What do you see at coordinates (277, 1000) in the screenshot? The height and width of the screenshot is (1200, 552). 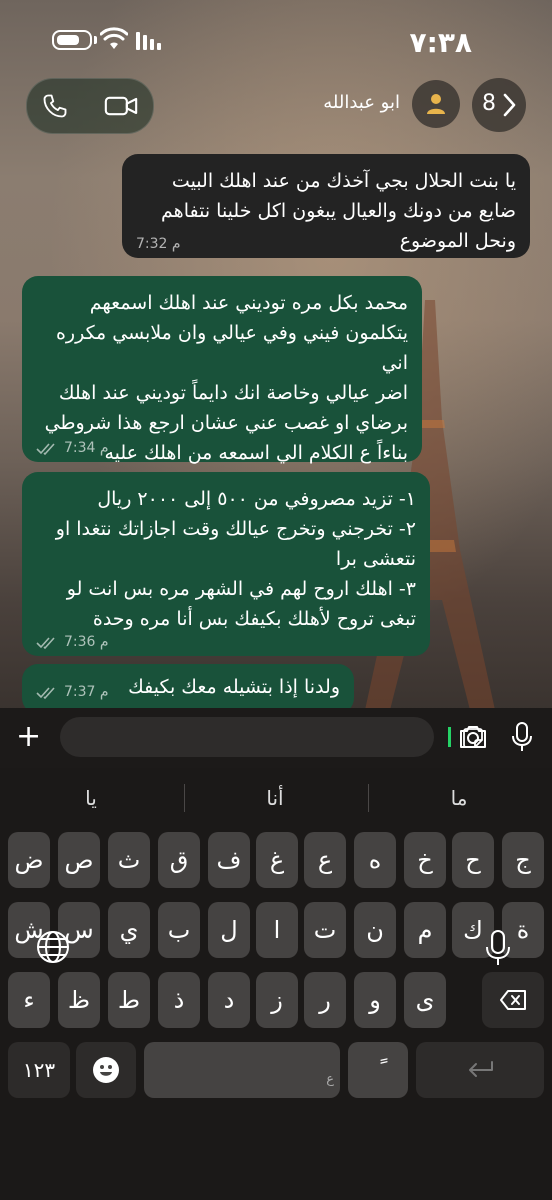 I see `key: ز` at bounding box center [277, 1000].